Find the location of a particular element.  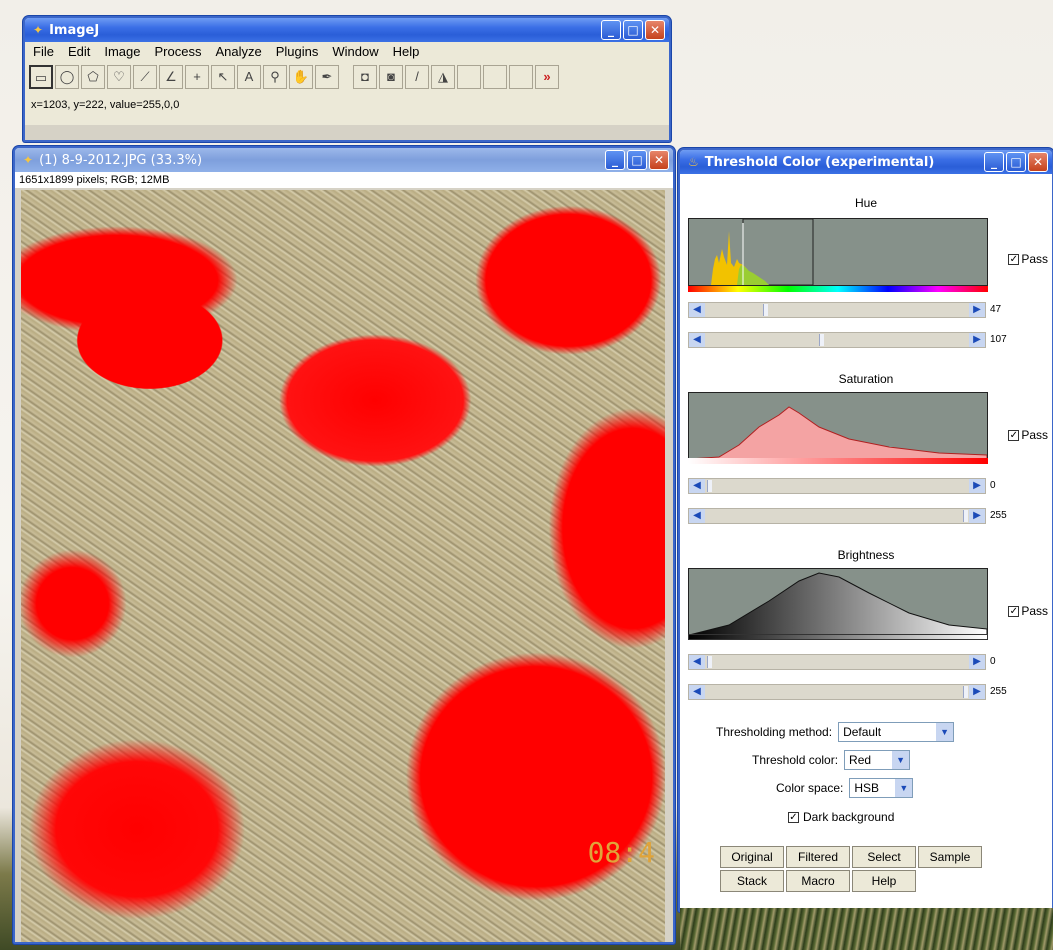

magnifier-tool-icon: ⚲ is located at coordinates (275, 77).